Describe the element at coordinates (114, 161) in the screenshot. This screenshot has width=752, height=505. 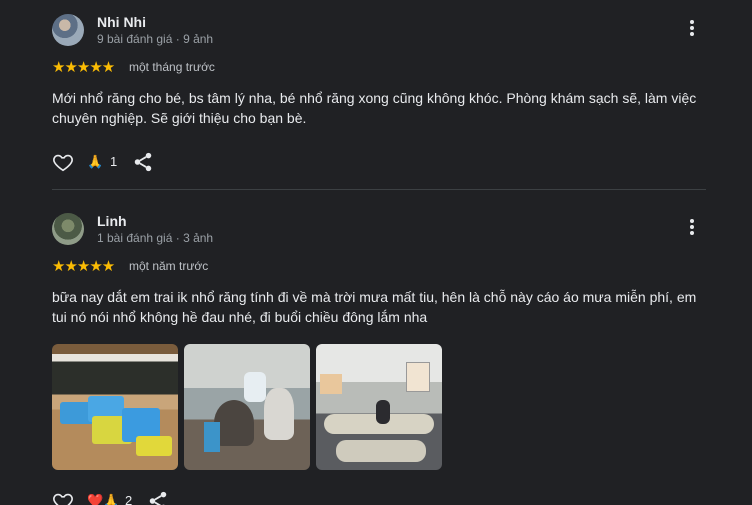
I see `reaction-count: 1` at that location.